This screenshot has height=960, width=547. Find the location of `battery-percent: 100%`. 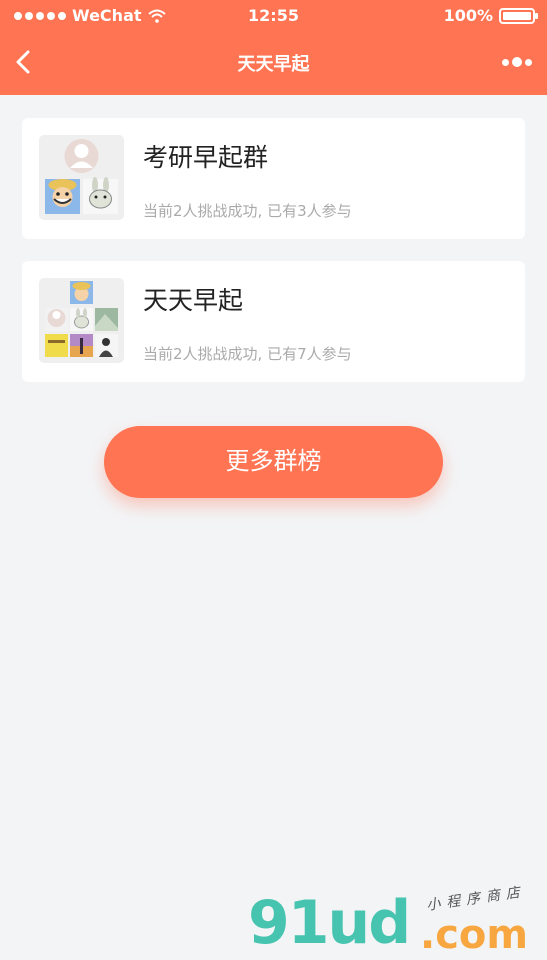

battery-percent: 100% is located at coordinates (468, 15).